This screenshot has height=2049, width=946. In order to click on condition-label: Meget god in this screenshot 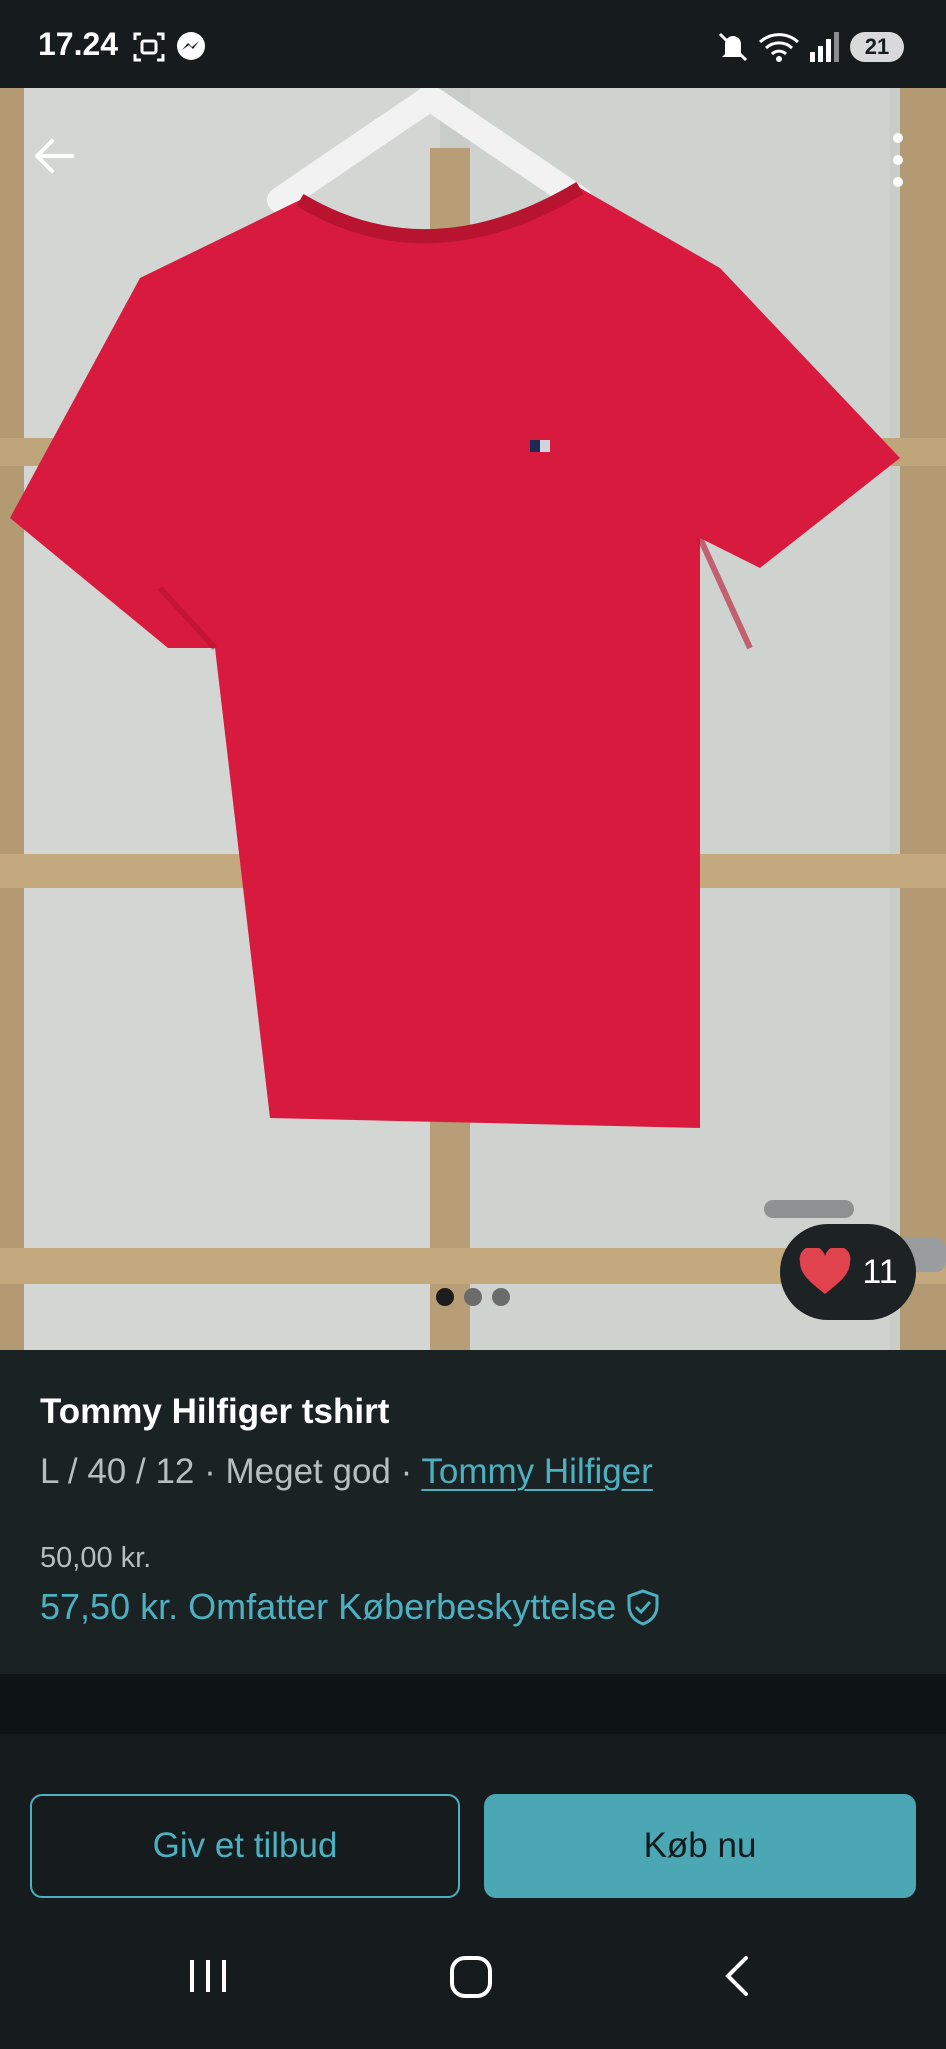, I will do `click(308, 1471)`.